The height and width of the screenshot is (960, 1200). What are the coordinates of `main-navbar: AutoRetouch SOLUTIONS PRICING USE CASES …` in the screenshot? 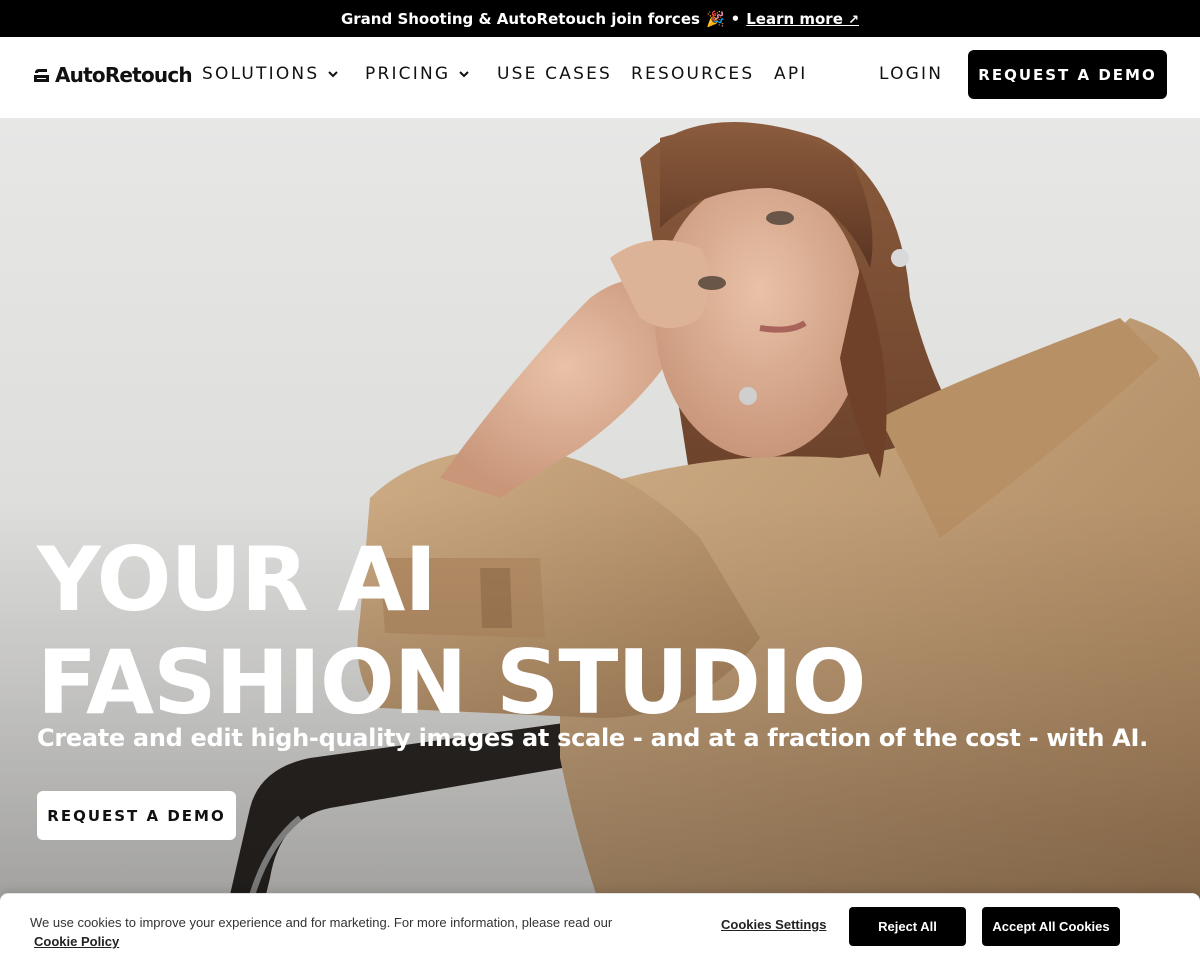 It's located at (600, 77).